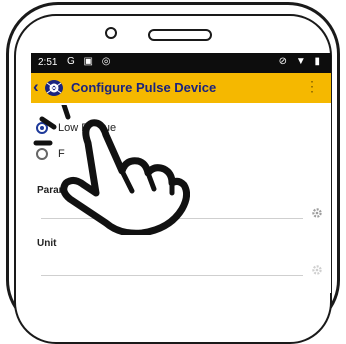 Image resolution: width=346 pixels, height=344 pixels. I want to click on speaker-grille, so click(180, 35).